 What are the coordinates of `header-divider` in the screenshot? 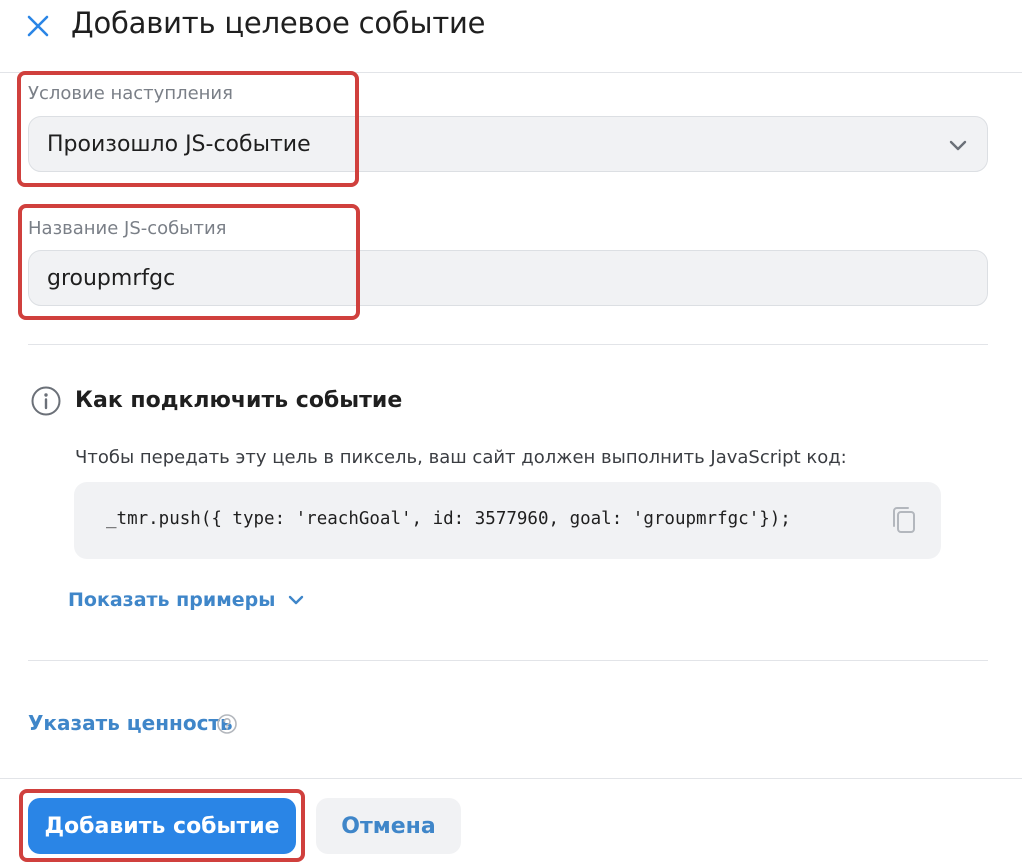 It's located at (511, 72).